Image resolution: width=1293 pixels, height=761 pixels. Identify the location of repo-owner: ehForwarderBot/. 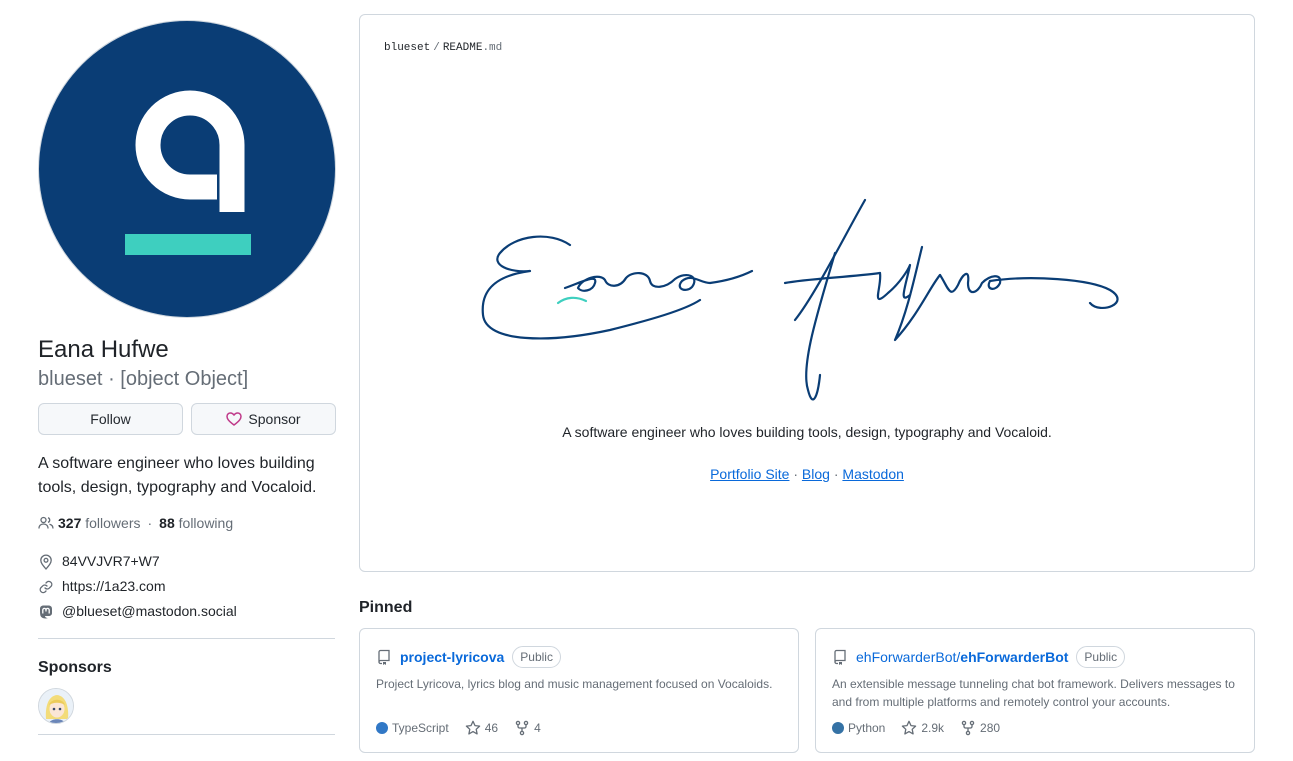
(908, 657).